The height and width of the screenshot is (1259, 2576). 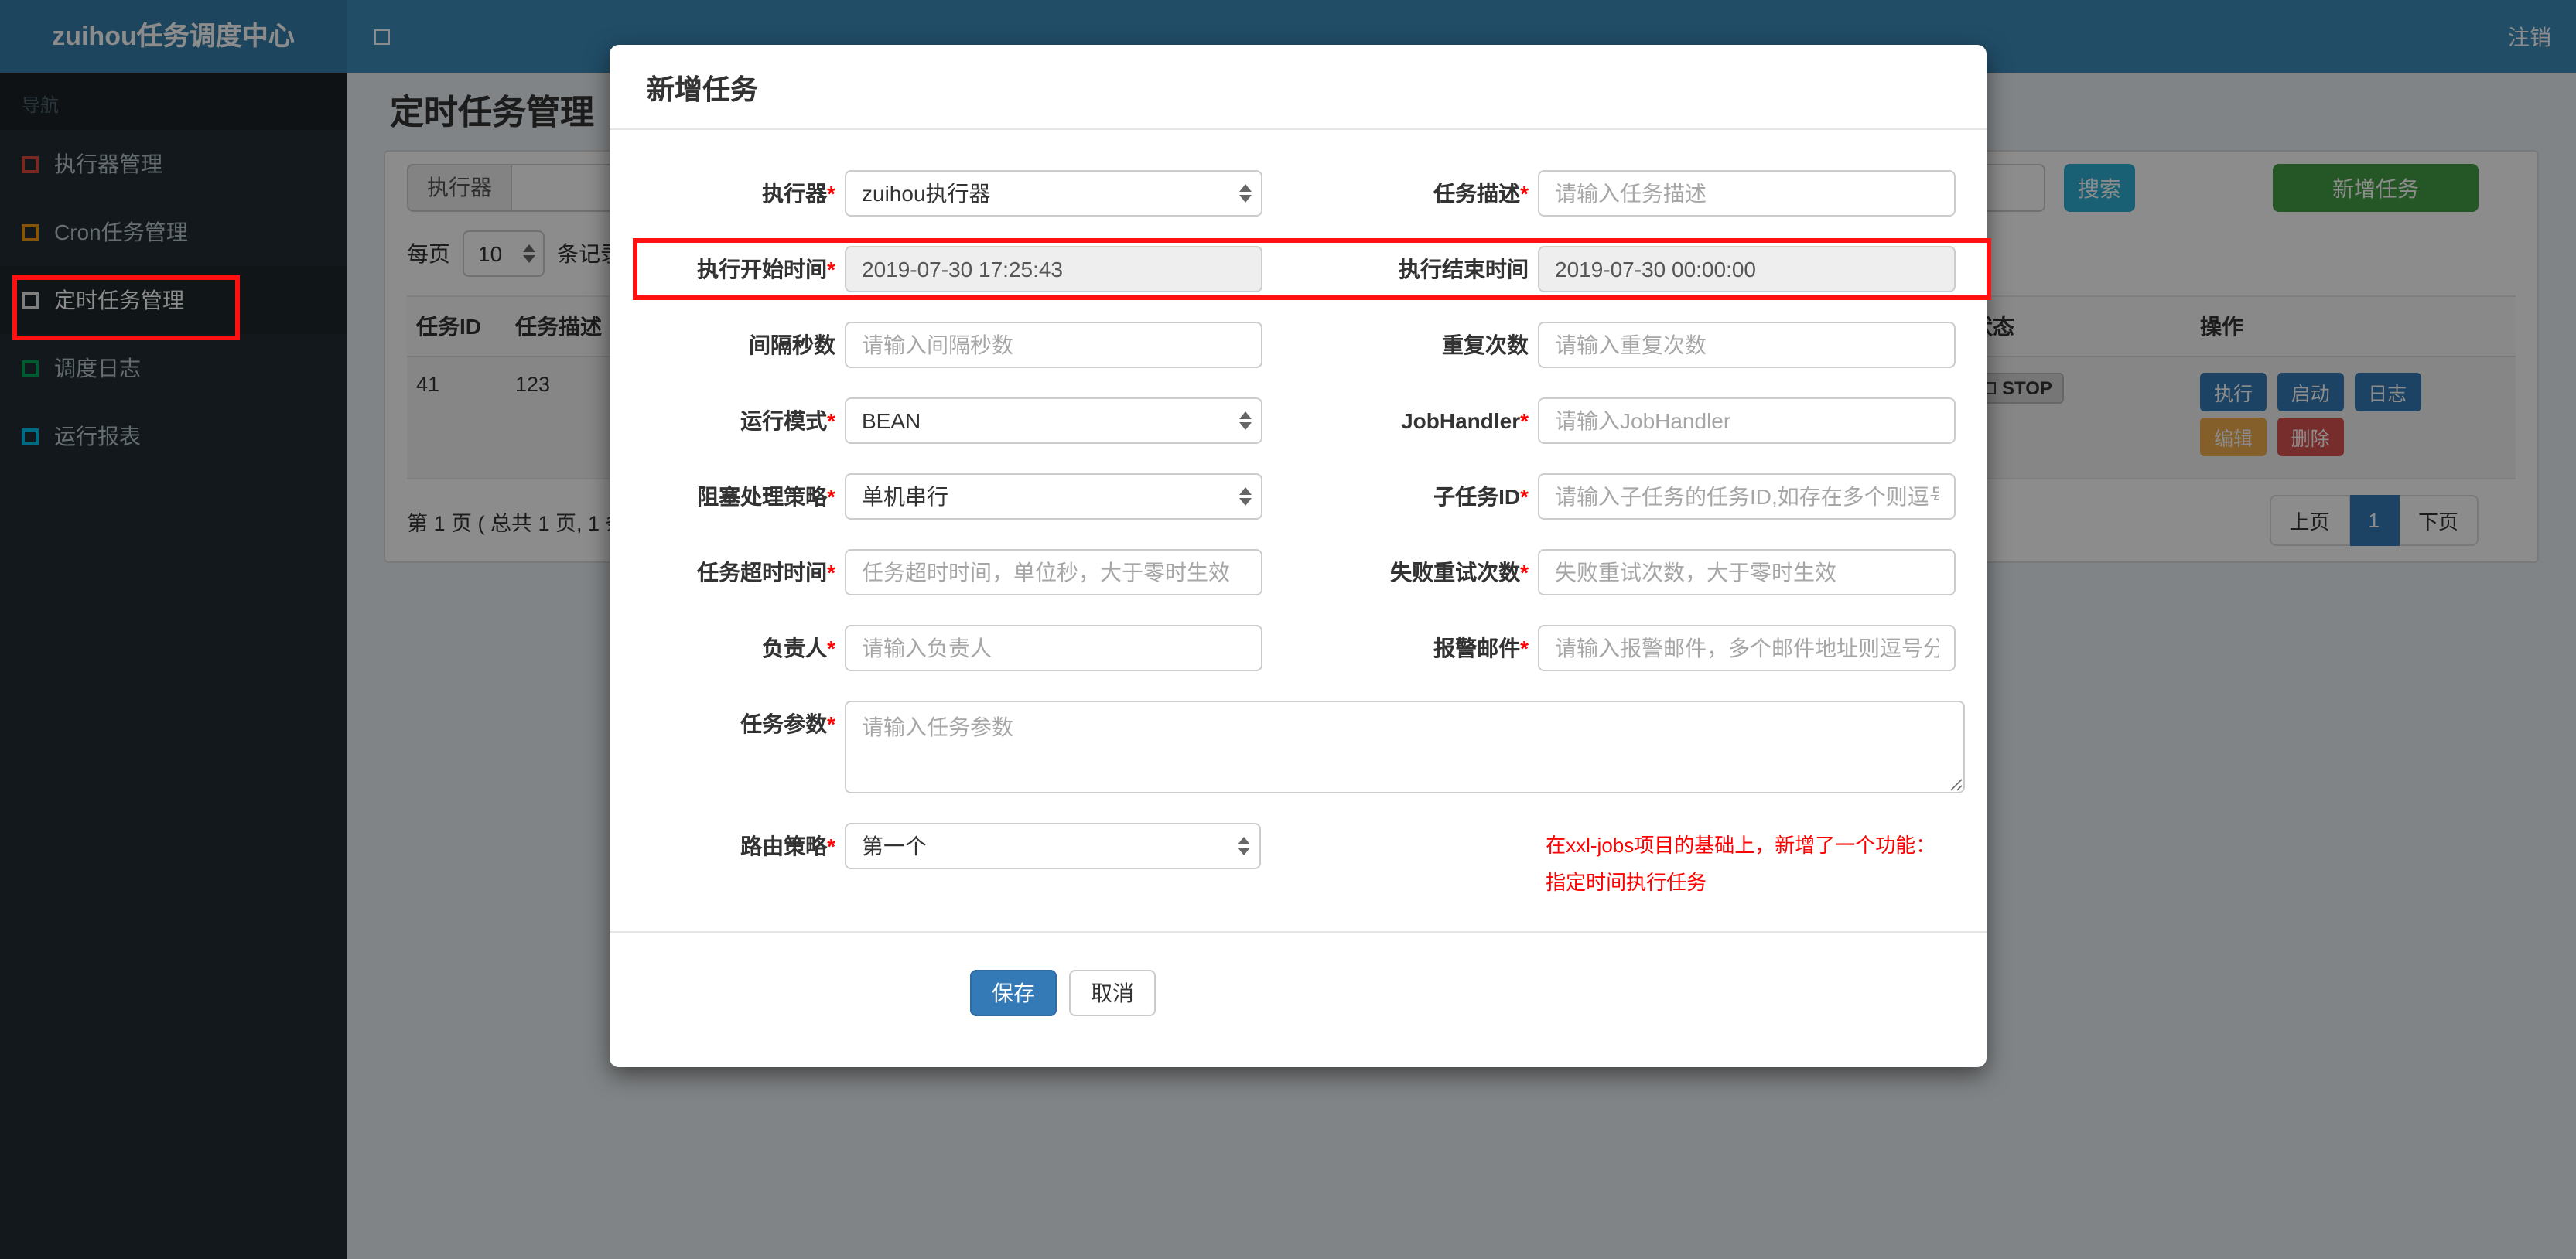 What do you see at coordinates (1459, 573) in the screenshot?
I see `fail-retry-label: 失败重试次数*` at bounding box center [1459, 573].